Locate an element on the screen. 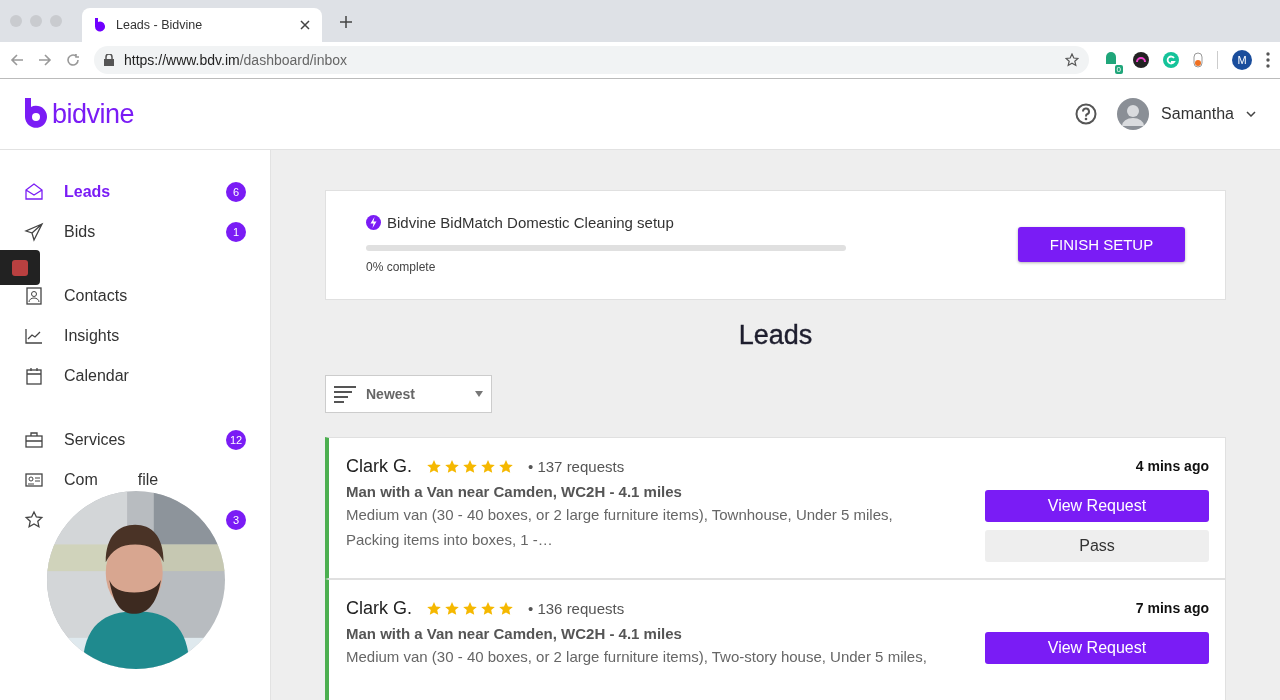 Image resolution: width=1280 pixels, height=700 pixels. nav-link: file is located at coordinates (148, 479).